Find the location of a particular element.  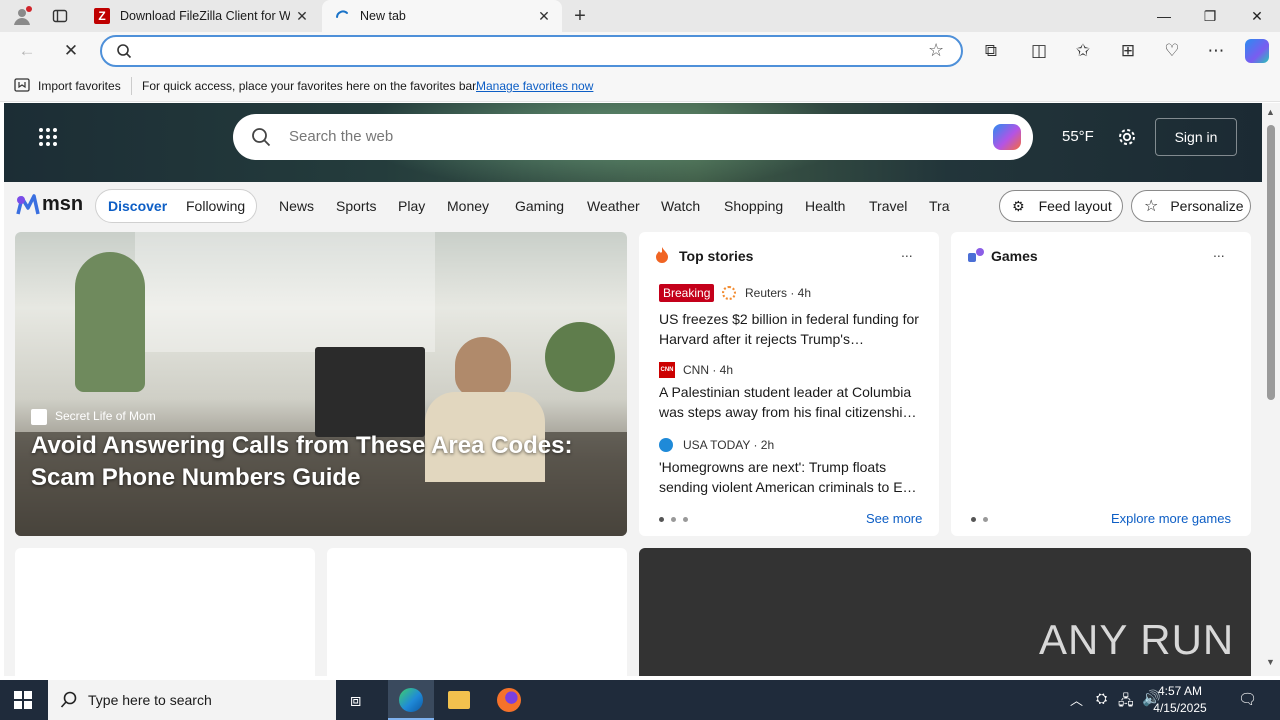

feed-layout-button: ⚙ Feed layout is located at coordinates (1061, 206).